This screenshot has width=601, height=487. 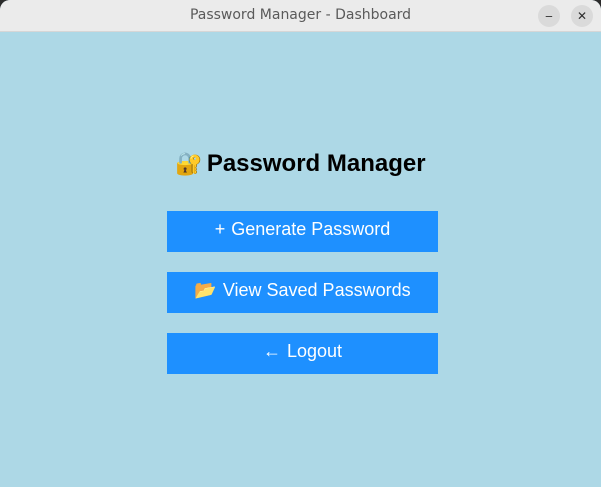 I want to click on open-folder-icon: 📂, so click(x=205, y=290).